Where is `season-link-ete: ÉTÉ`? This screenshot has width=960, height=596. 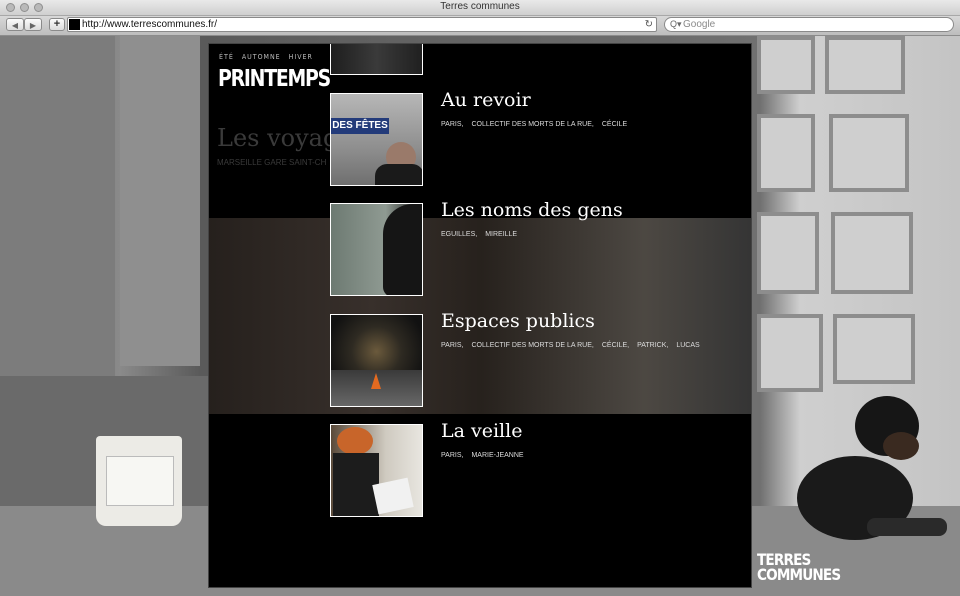
season-link-ete: ÉTÉ is located at coordinates (226, 57).